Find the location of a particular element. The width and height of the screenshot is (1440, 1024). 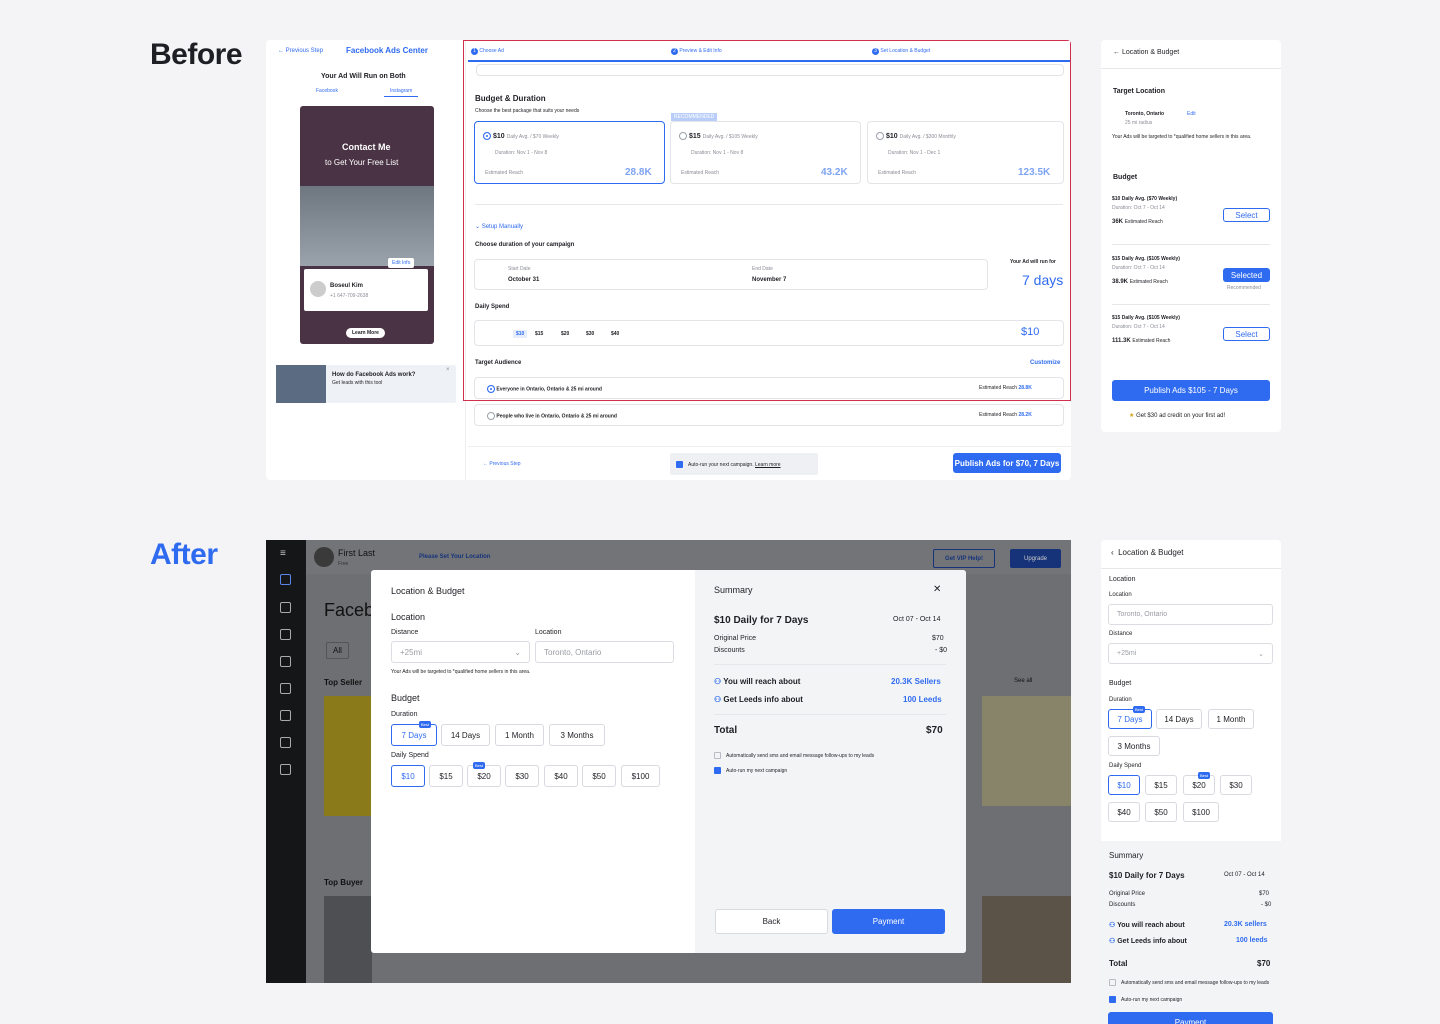

auto-run-toggle: Auto-run your next campaign. Learn more is located at coordinates (744, 464).